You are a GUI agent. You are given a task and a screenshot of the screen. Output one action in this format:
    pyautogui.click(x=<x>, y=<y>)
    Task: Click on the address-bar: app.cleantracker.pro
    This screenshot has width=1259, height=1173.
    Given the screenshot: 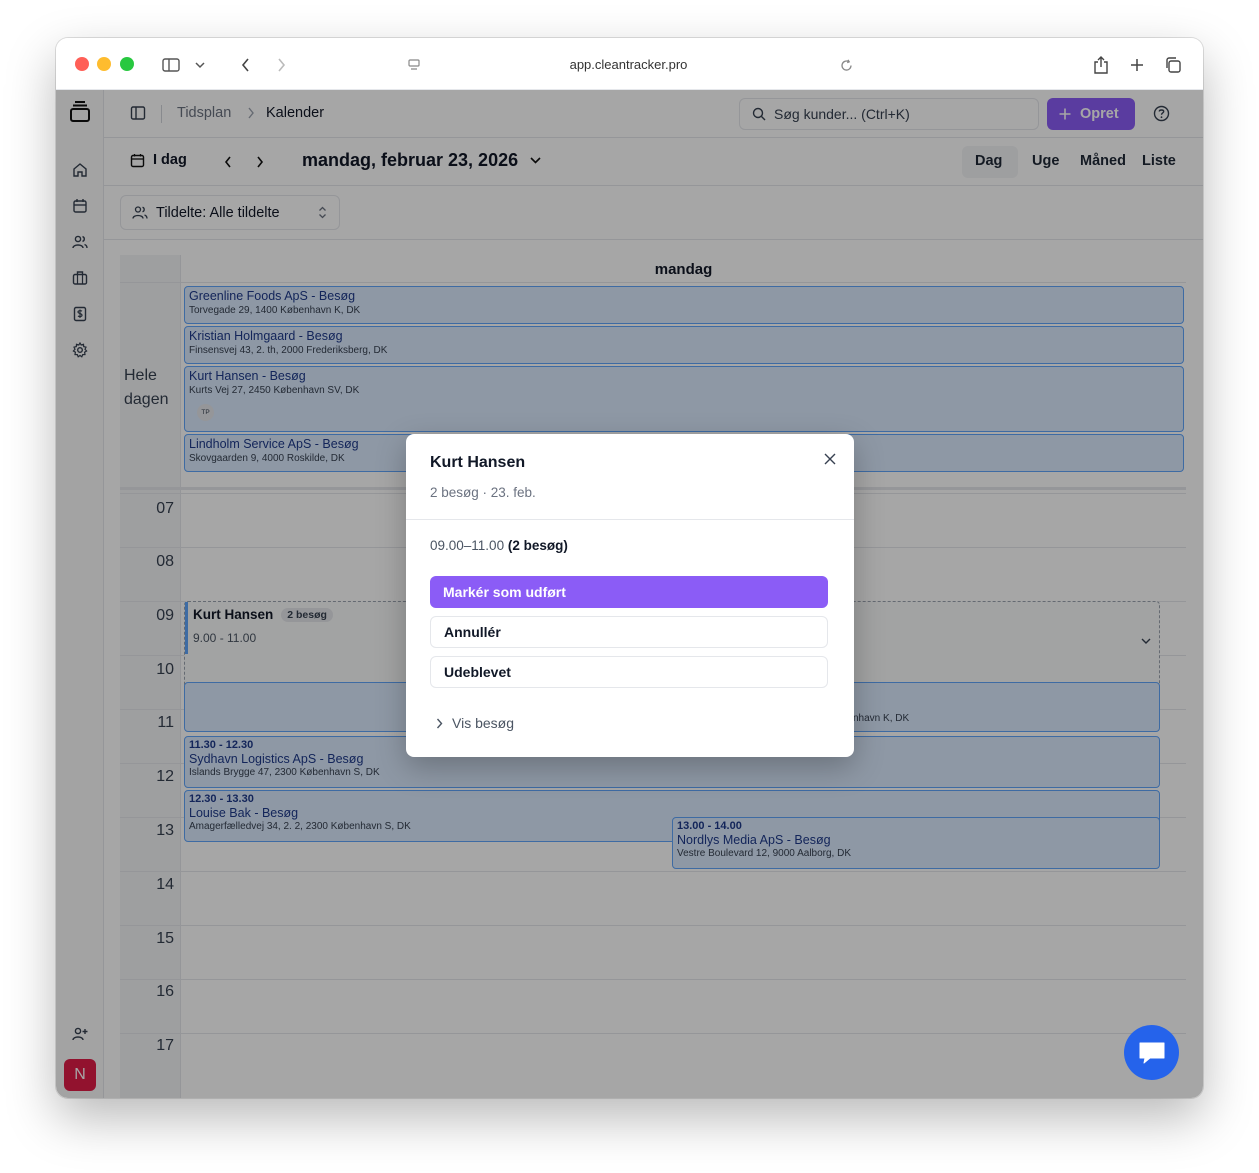 What is the action you would take?
    pyautogui.click(x=628, y=64)
    